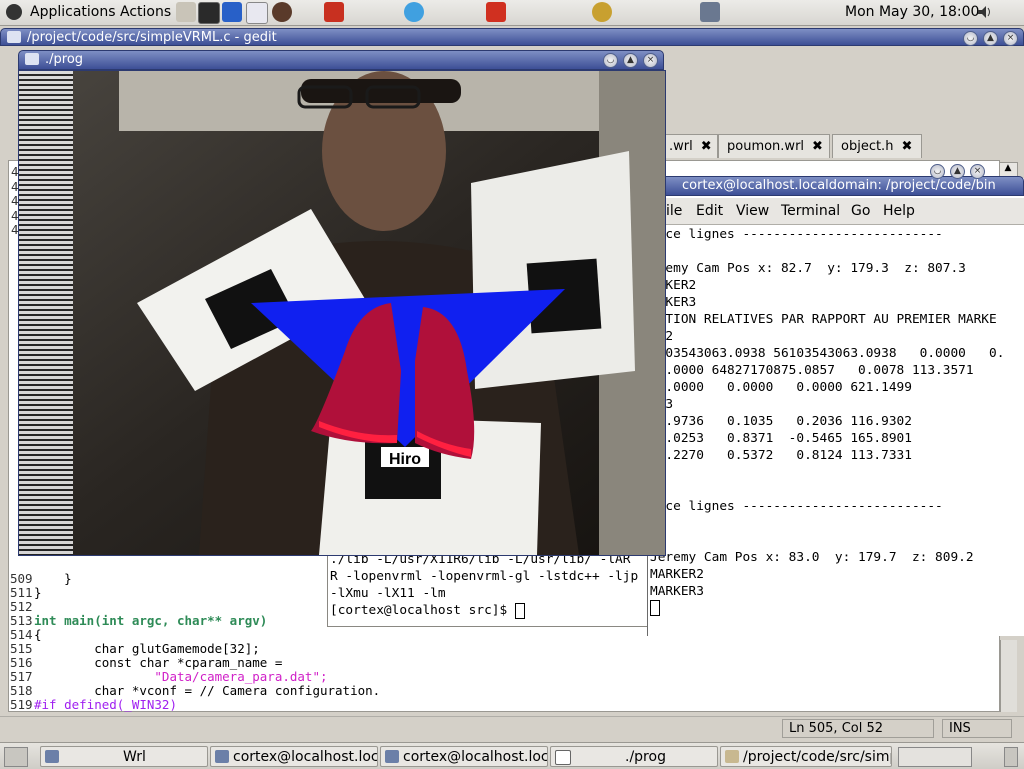 The height and width of the screenshot is (769, 1024). What do you see at coordinates (808, 268) in the screenshot?
I see `terminal-line: eremy Cam Pos x: 82.7 y: 179.3 z: 807.3` at bounding box center [808, 268].